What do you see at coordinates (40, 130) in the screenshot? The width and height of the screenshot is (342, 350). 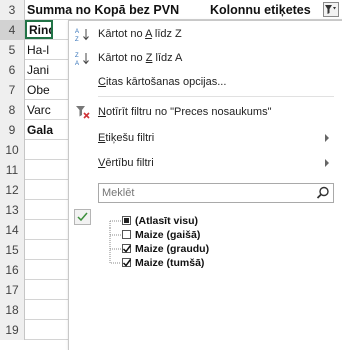 I see `grand-total-cell: Gala` at bounding box center [40, 130].